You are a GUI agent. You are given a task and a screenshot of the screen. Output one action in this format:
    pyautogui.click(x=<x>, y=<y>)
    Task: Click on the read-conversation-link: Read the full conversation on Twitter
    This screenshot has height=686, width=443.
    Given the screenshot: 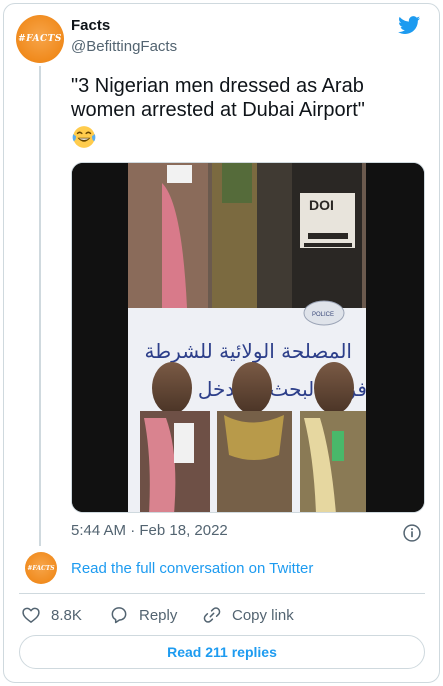 What is the action you would take?
    pyautogui.click(x=192, y=568)
    